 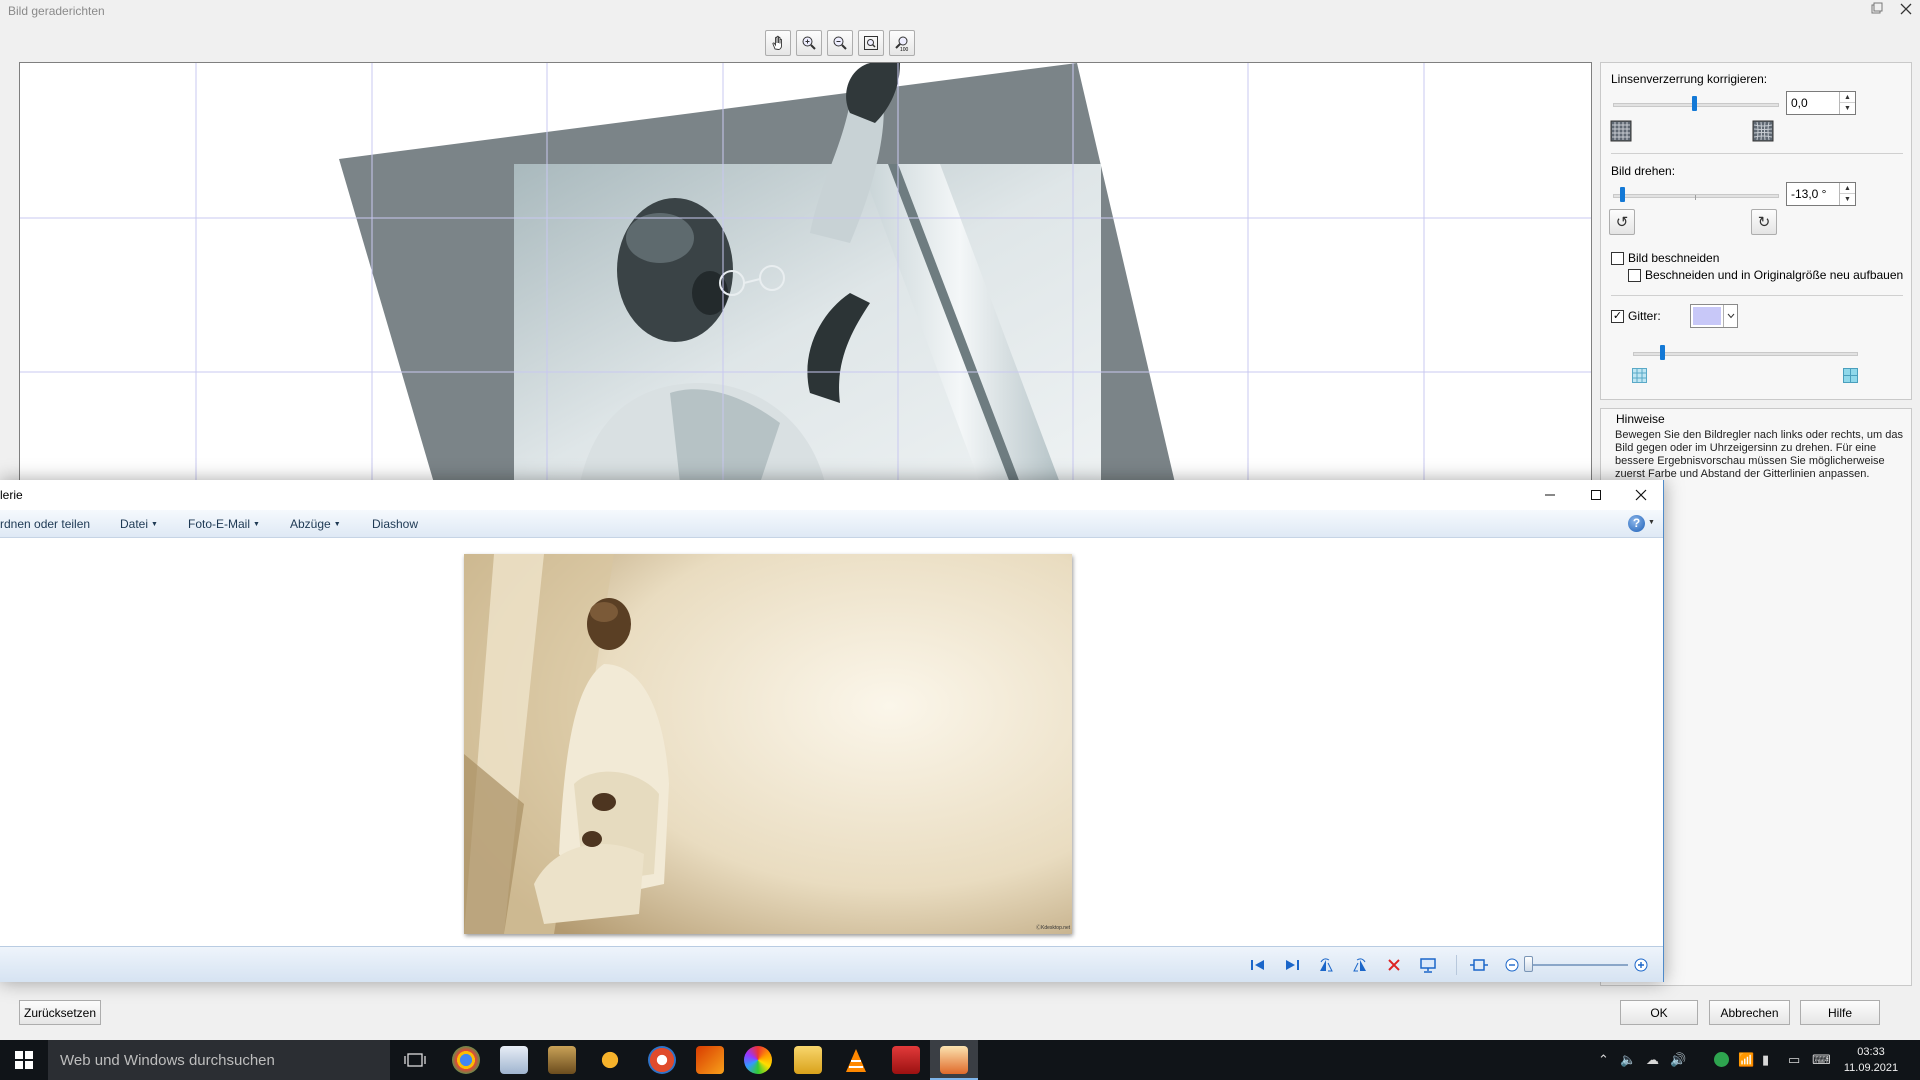 I want to click on grid-color-picker, so click(x=1714, y=316).